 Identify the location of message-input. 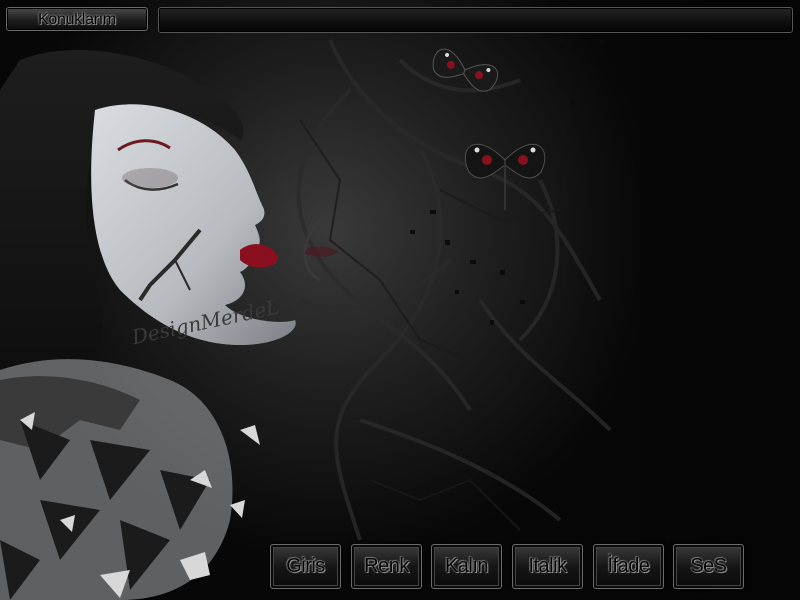
(475, 20).